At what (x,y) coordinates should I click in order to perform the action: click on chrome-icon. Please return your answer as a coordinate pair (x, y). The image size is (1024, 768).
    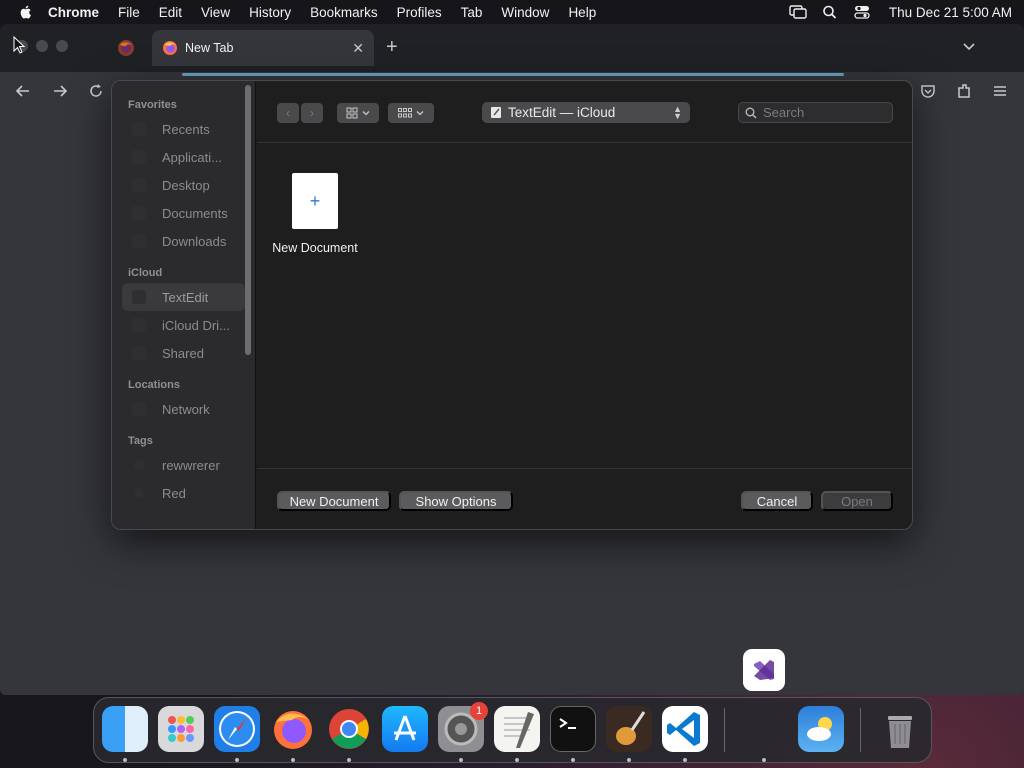
    Looking at the image, I should click on (349, 729).